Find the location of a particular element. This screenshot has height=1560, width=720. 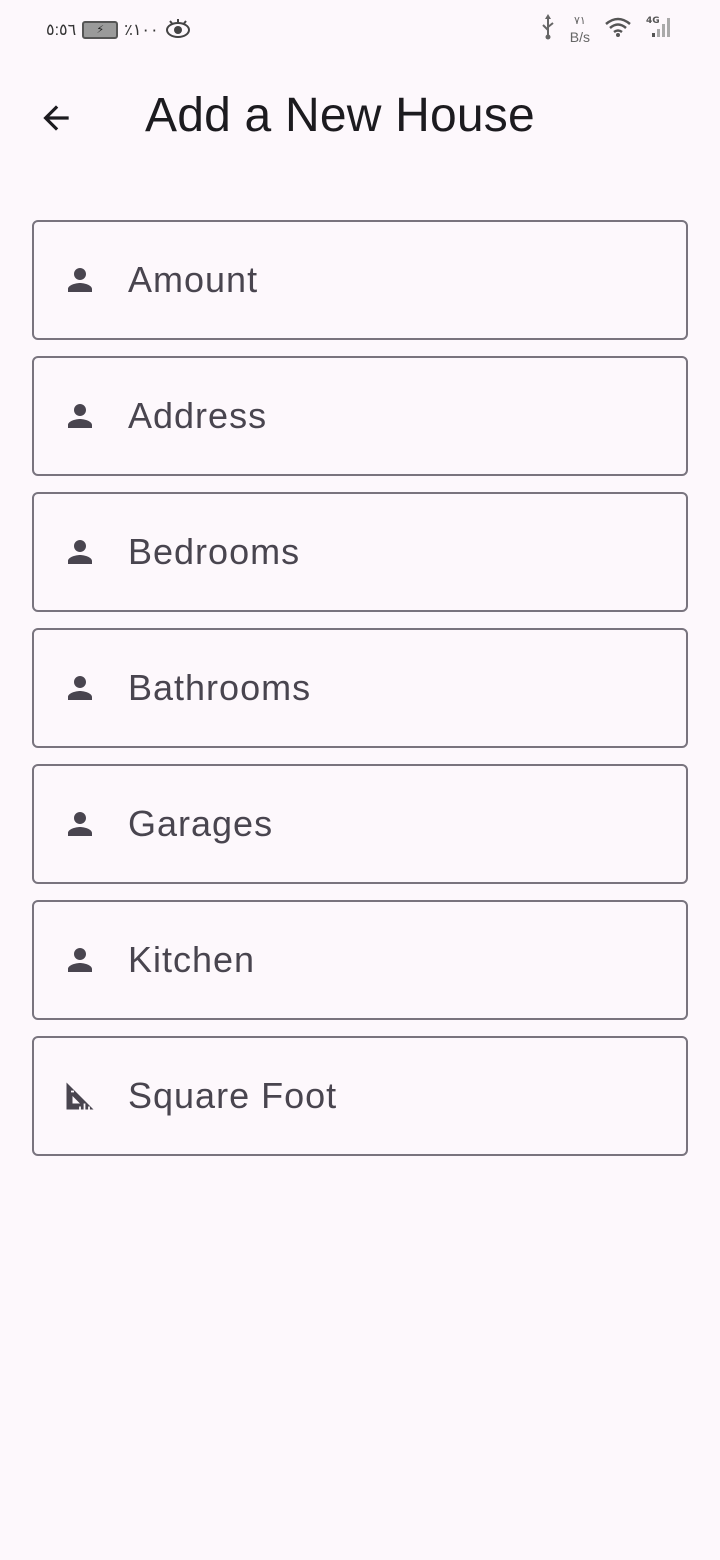

network-type-label: 4G is located at coordinates (653, 21).